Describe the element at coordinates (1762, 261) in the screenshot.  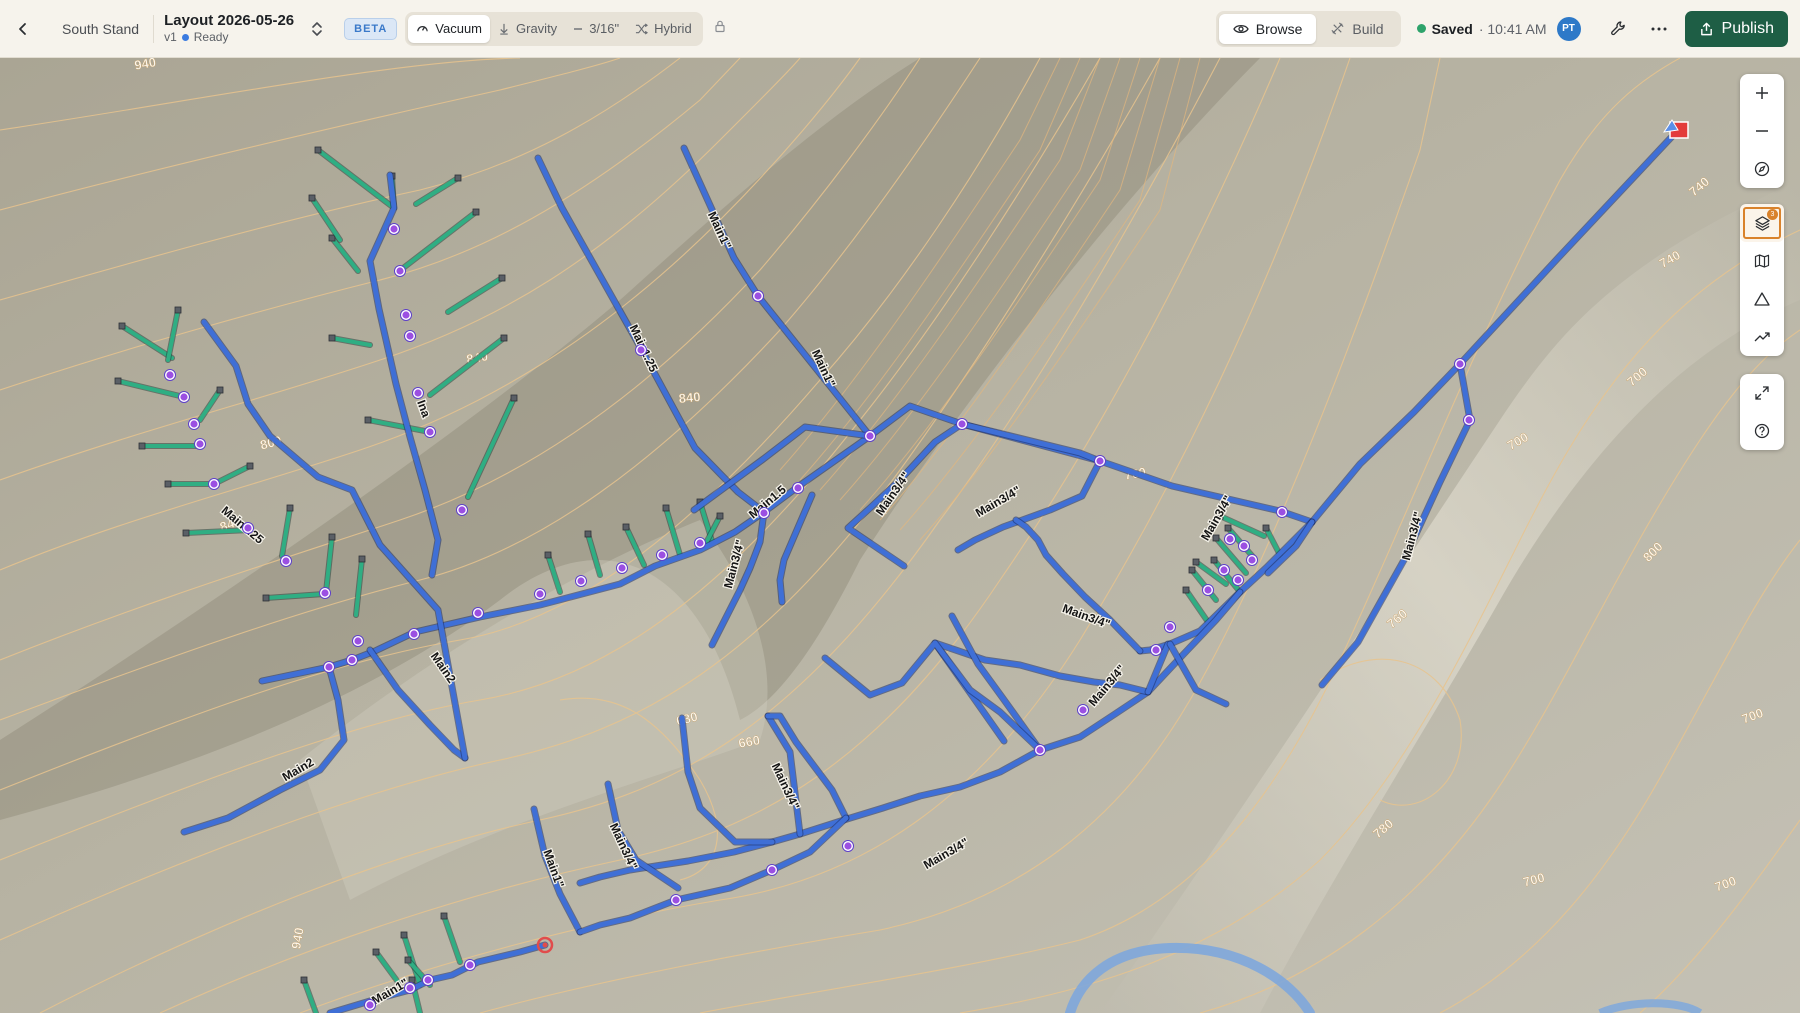
I see `basemap-button` at that location.